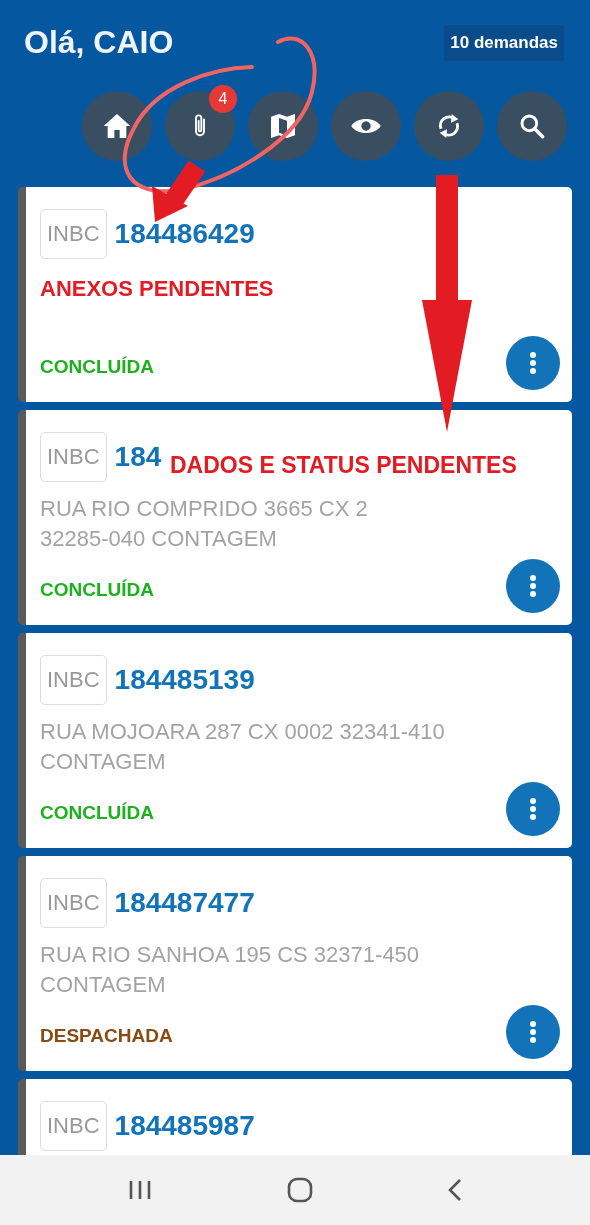 The width and height of the screenshot is (590, 1225). I want to click on order-number: 184486429, so click(184, 234).